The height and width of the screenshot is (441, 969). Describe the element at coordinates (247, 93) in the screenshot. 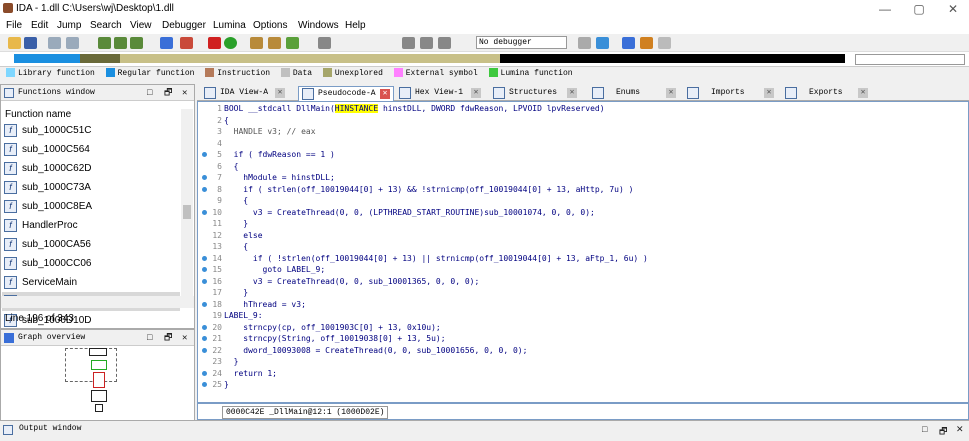

I see `tab-ida-view-a: IDA View-A ✕` at that location.